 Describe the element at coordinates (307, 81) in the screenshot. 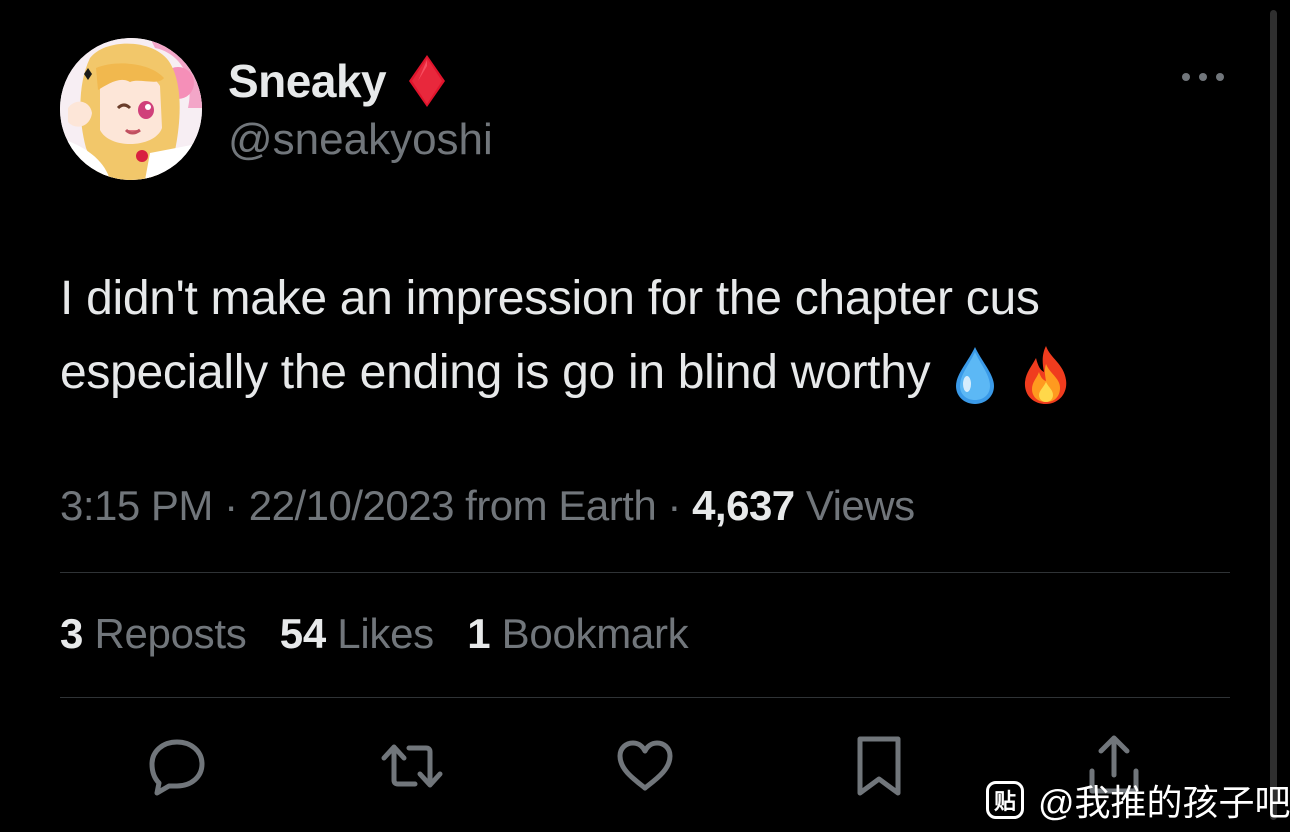

I see `display-name-text: Sneaky` at that location.